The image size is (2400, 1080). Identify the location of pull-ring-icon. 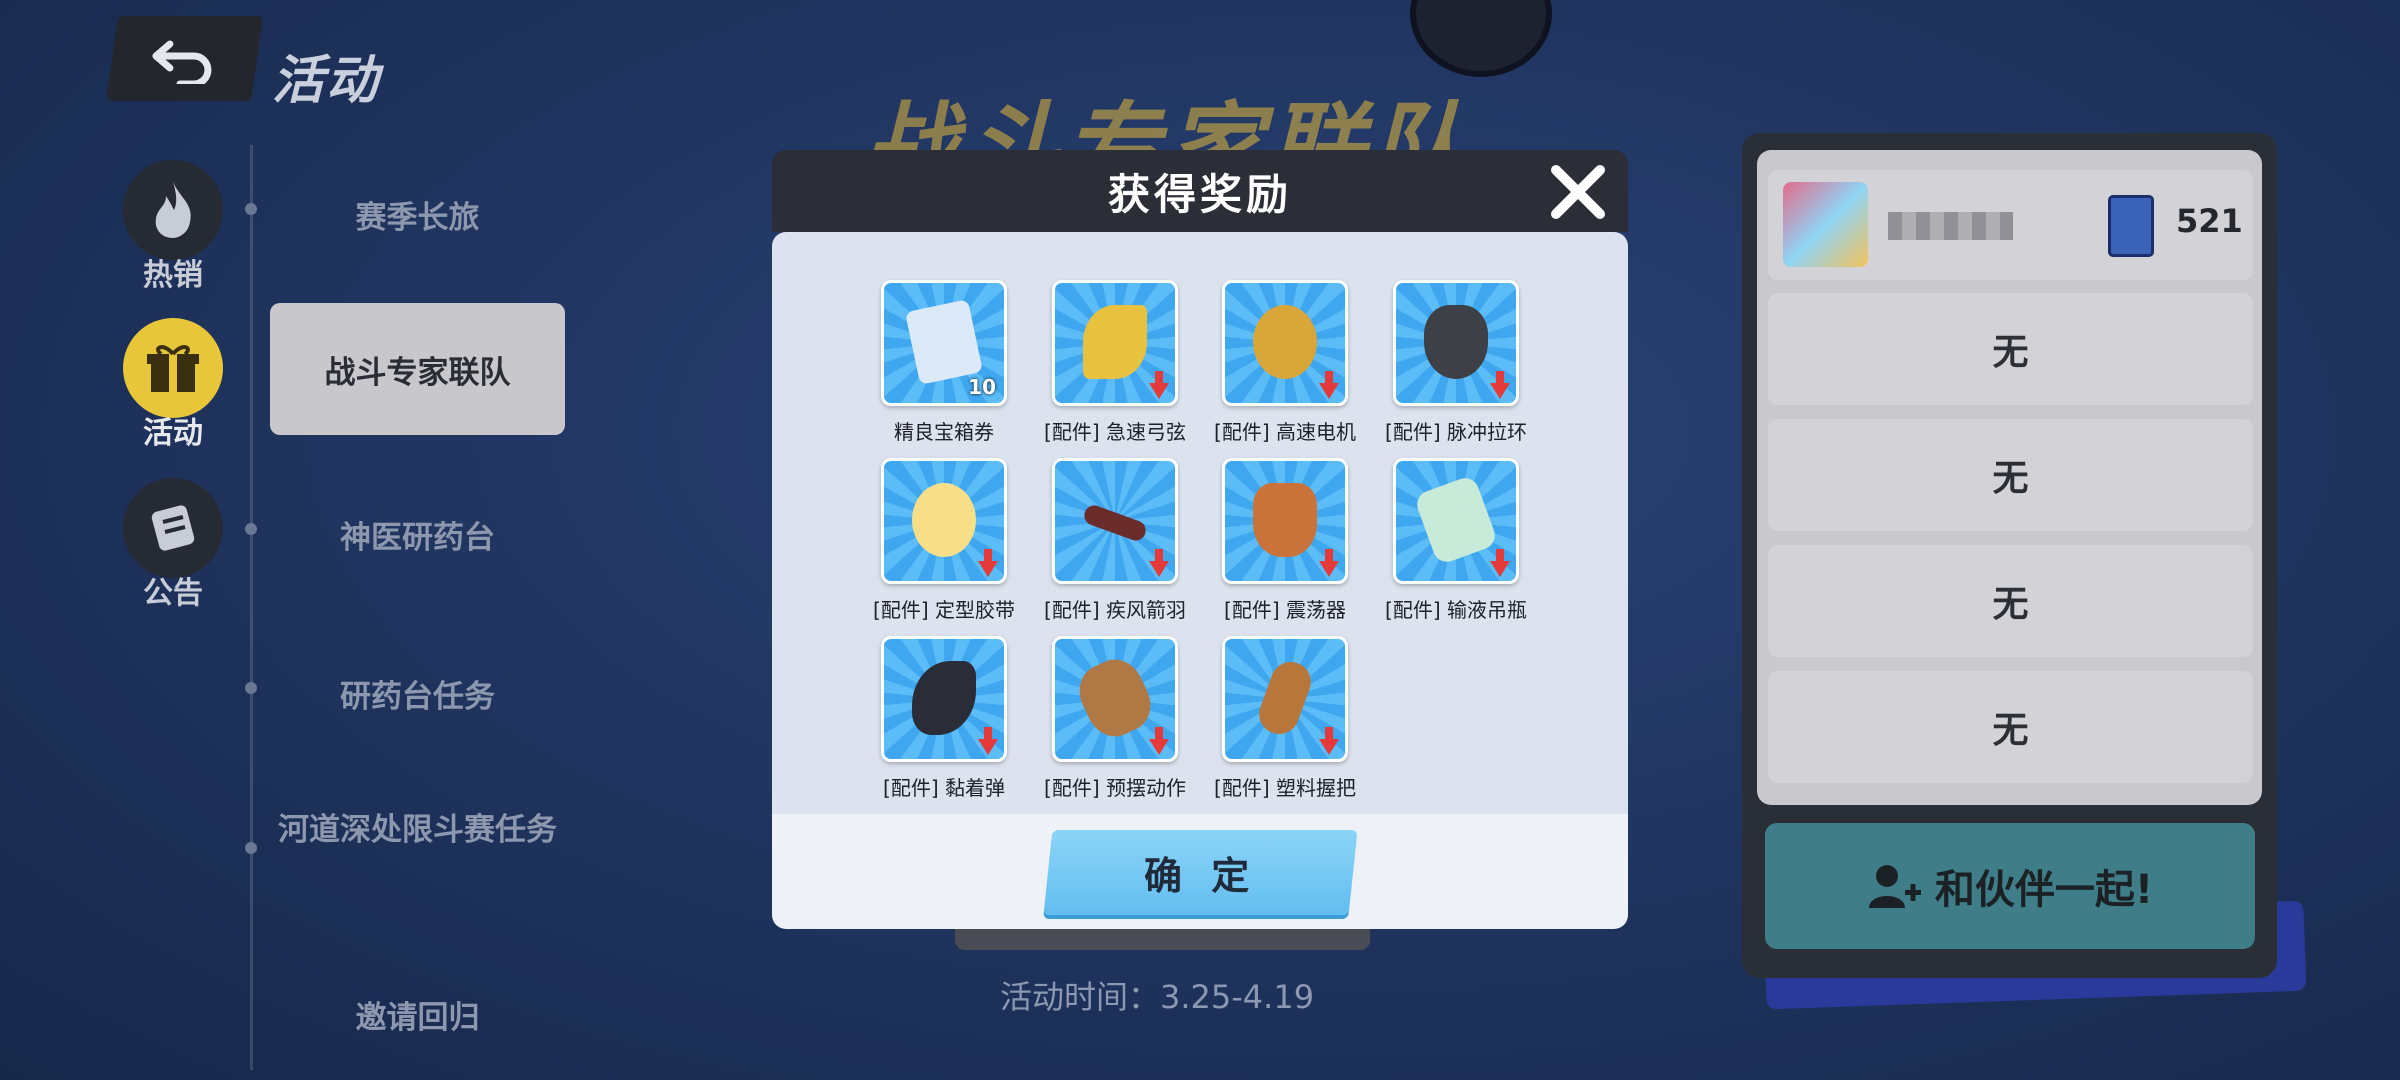
(1456, 343).